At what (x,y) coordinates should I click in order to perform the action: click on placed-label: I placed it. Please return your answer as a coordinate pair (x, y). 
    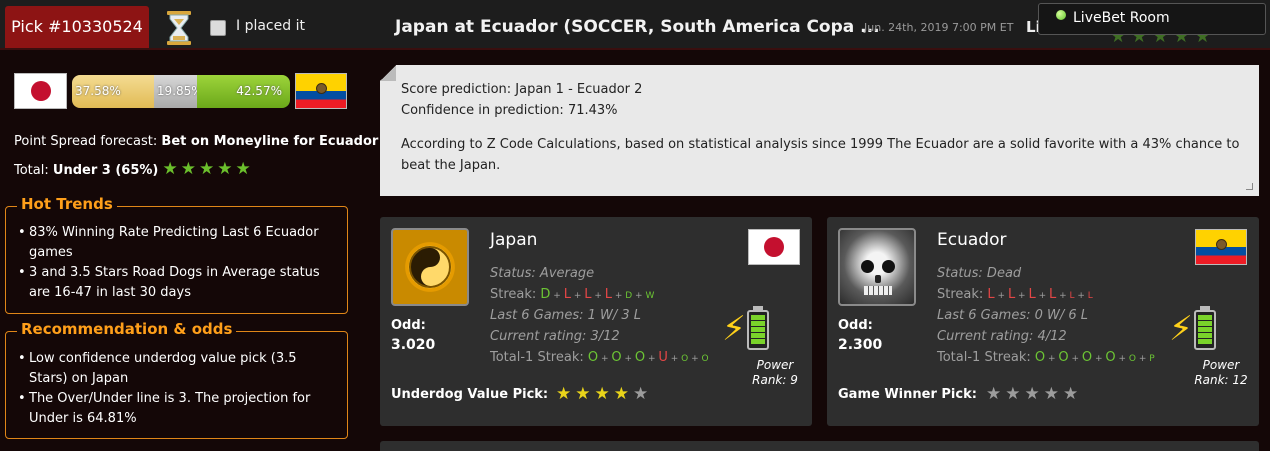
    Looking at the image, I should click on (270, 26).